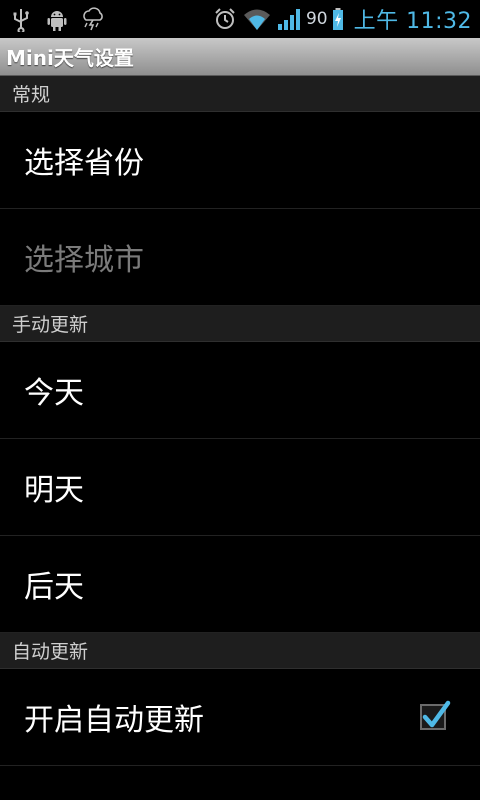  I want to click on signal-icon, so click(289, 19).